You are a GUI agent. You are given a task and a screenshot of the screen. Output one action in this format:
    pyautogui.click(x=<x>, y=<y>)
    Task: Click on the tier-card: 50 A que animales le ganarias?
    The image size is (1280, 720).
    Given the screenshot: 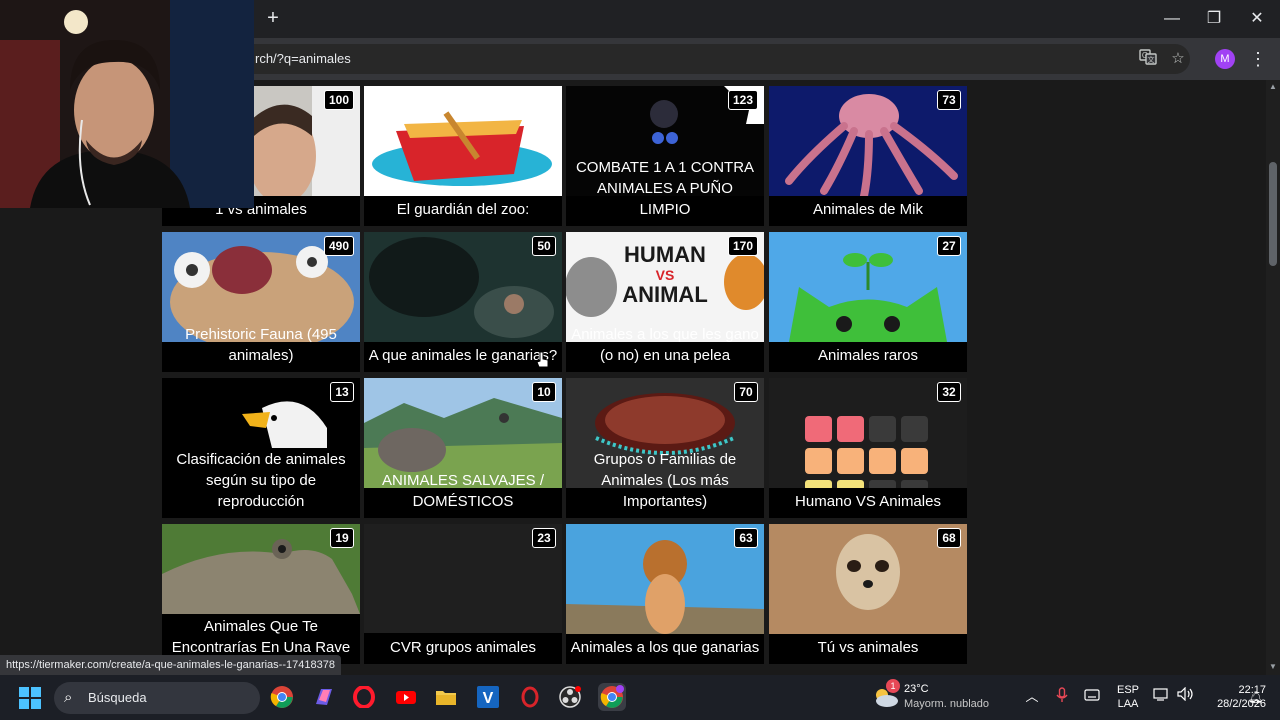 What is the action you would take?
    pyautogui.click(x=463, y=302)
    